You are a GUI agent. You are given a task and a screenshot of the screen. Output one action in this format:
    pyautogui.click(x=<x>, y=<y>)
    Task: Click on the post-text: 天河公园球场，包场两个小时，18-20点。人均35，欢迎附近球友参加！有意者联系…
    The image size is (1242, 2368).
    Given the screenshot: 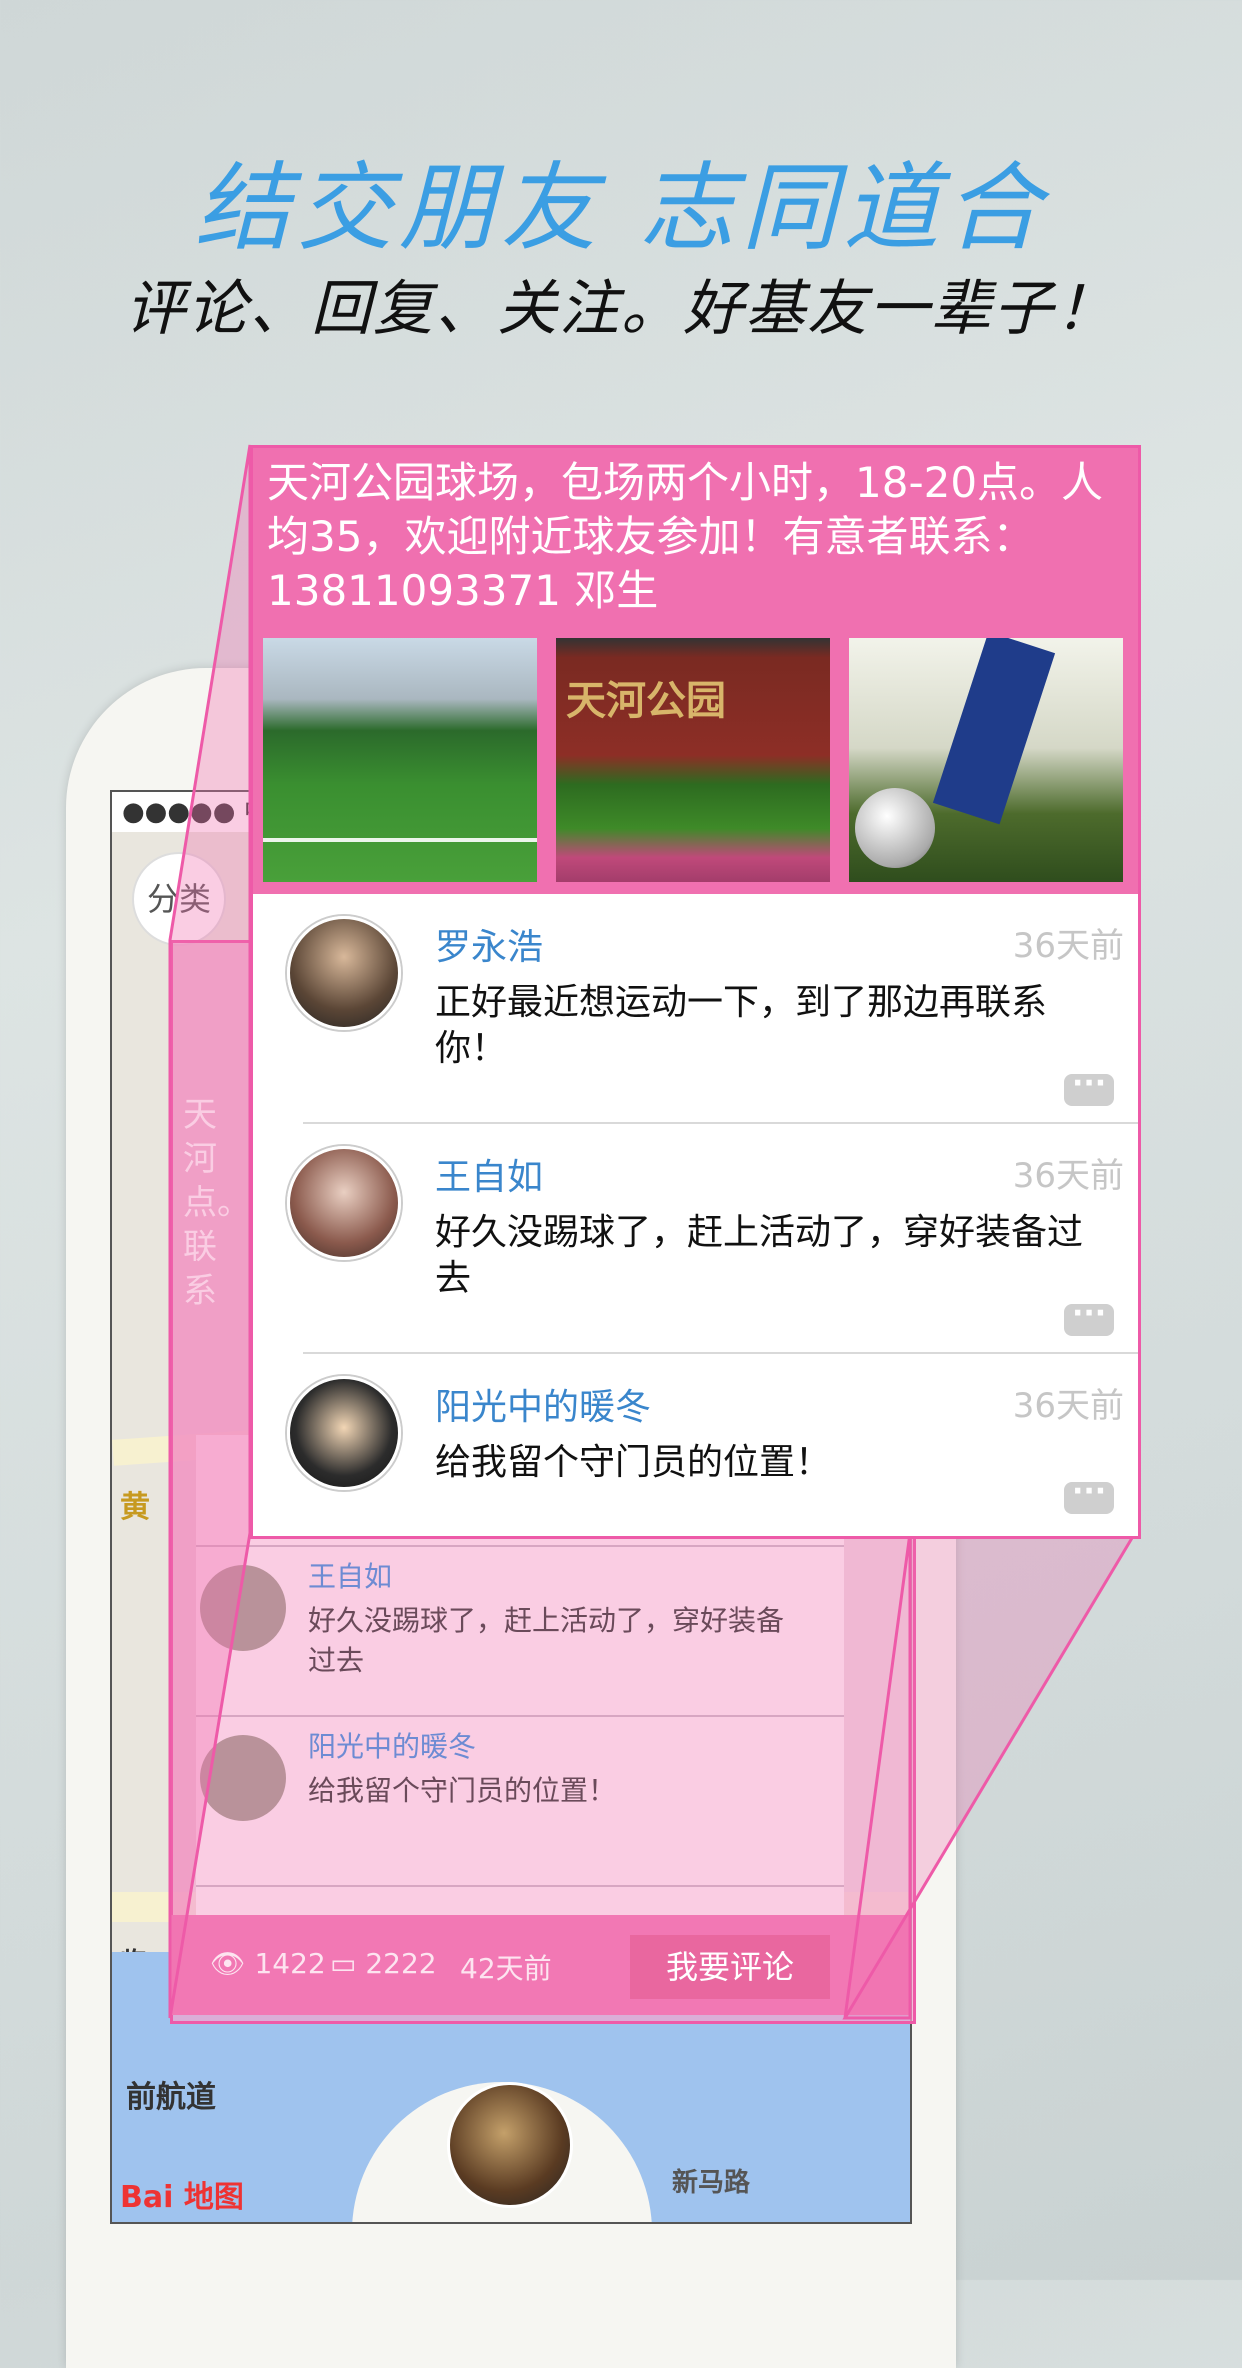 What is the action you would take?
    pyautogui.click(x=685, y=536)
    